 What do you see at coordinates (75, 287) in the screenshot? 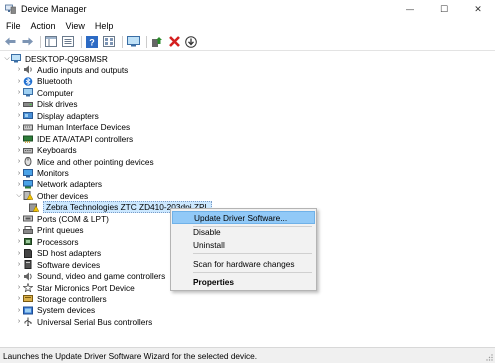
I see `tree-category-item: › Star Micronics Port Device` at bounding box center [75, 287].